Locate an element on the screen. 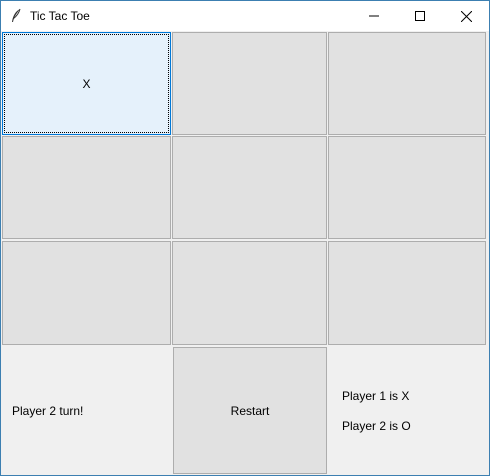 The width and height of the screenshot is (490, 476). maximize-button is located at coordinates (420, 16).